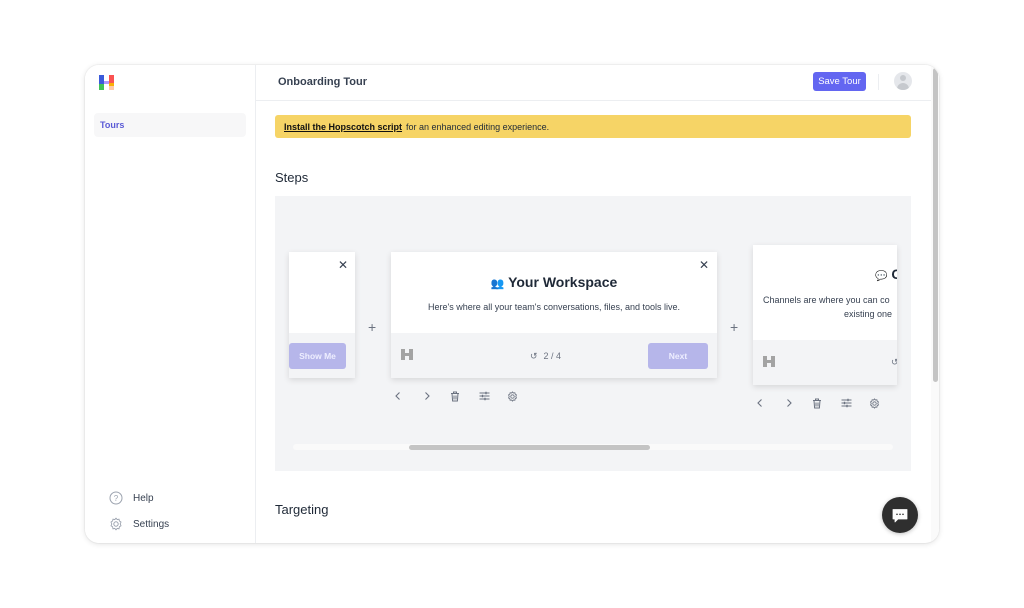  Describe the element at coordinates (878, 82) in the screenshot. I see `divider` at that location.